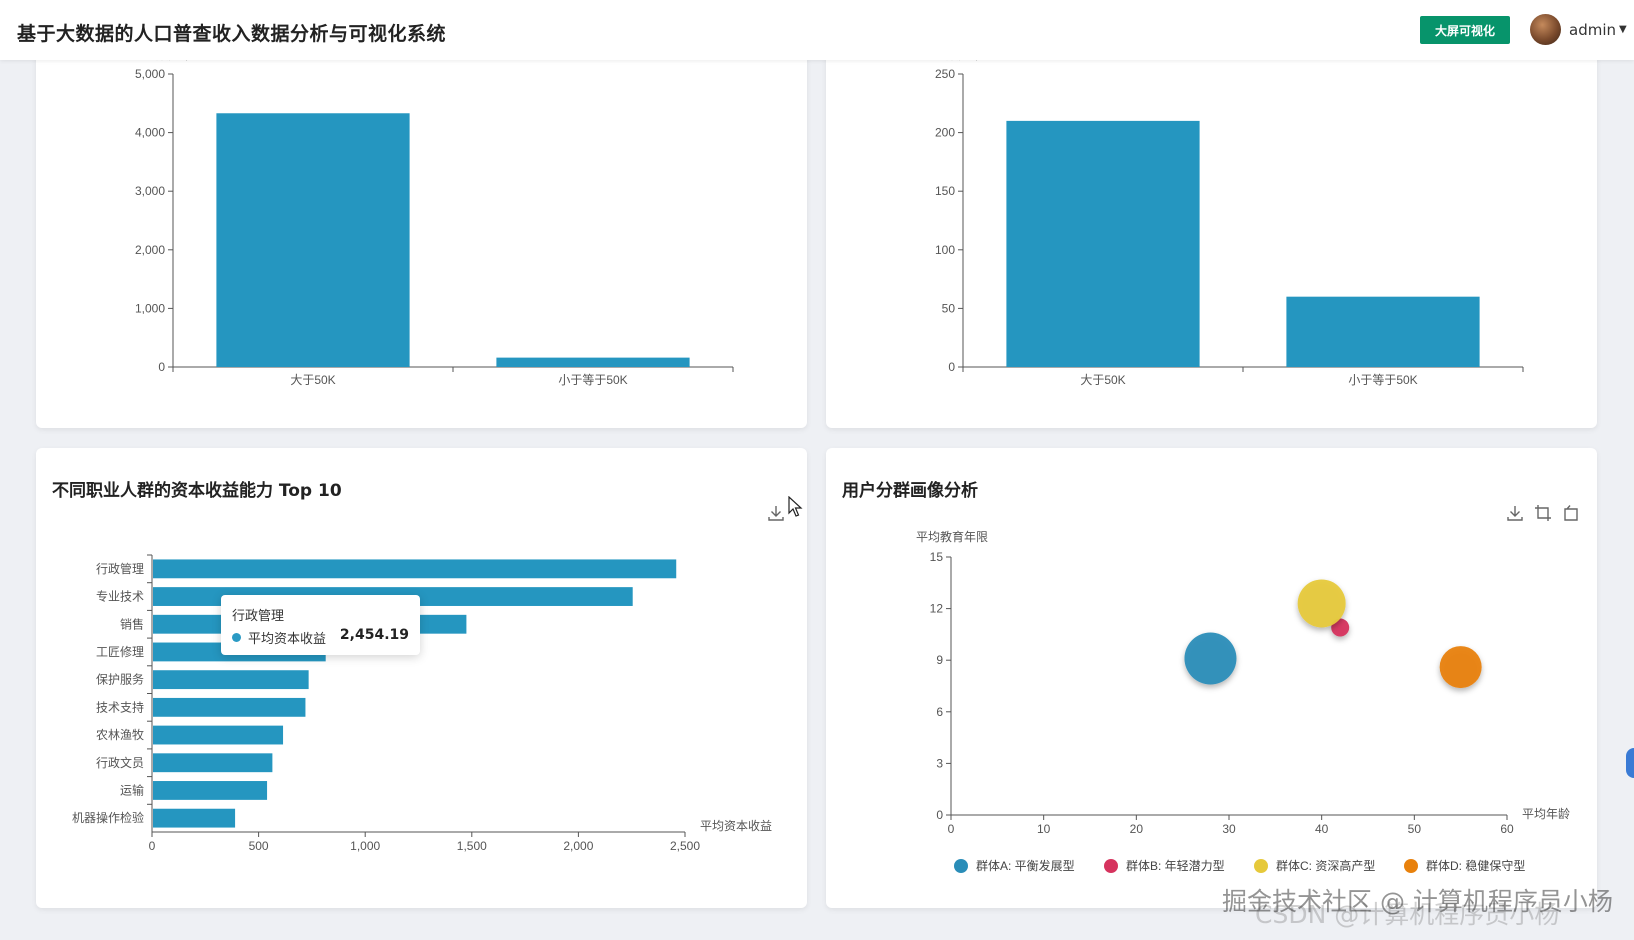 The image size is (1634, 940). What do you see at coordinates (945, 133) in the screenshot?
I see `income-right-y-tick-label: 200` at bounding box center [945, 133].